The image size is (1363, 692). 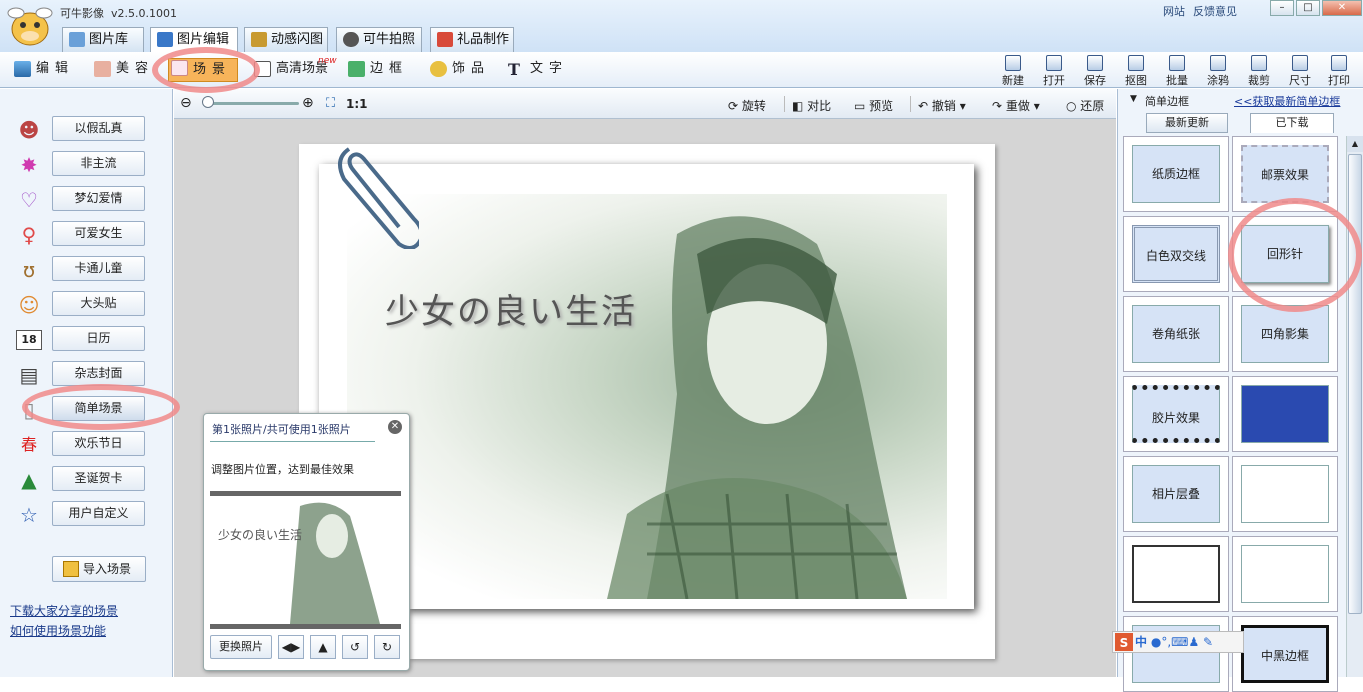 I want to click on help-link: 如何使用场景功能, so click(x=58, y=630).